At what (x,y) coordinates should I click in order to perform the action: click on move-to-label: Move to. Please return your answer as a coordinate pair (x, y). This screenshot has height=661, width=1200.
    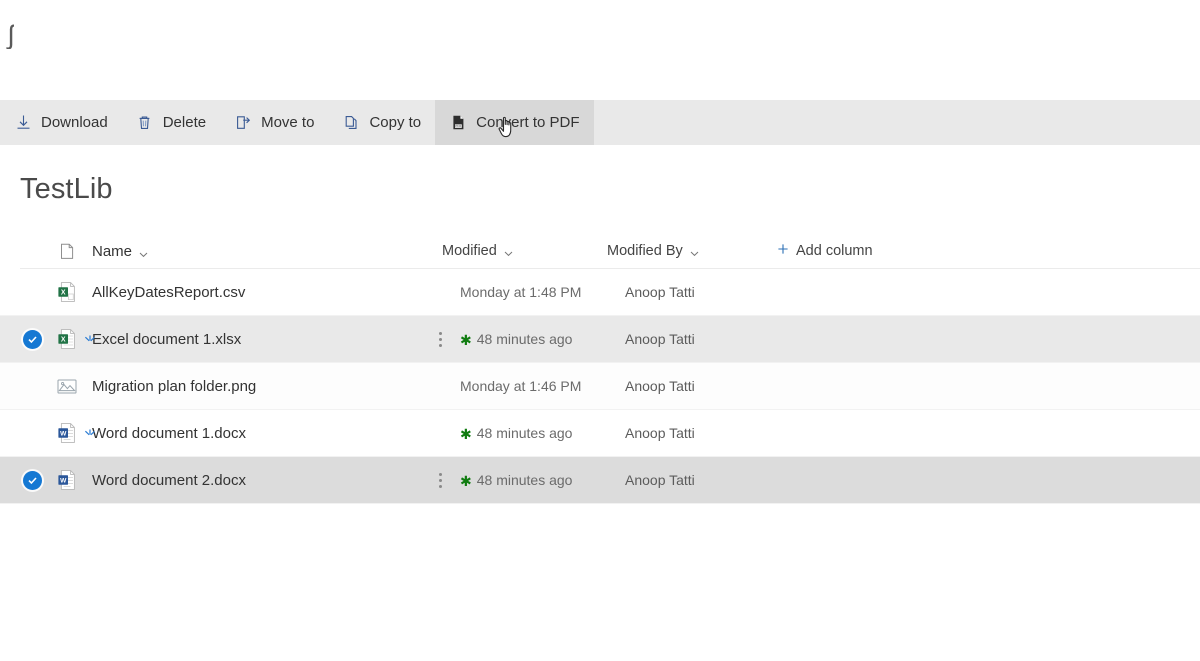
    Looking at the image, I should click on (288, 122).